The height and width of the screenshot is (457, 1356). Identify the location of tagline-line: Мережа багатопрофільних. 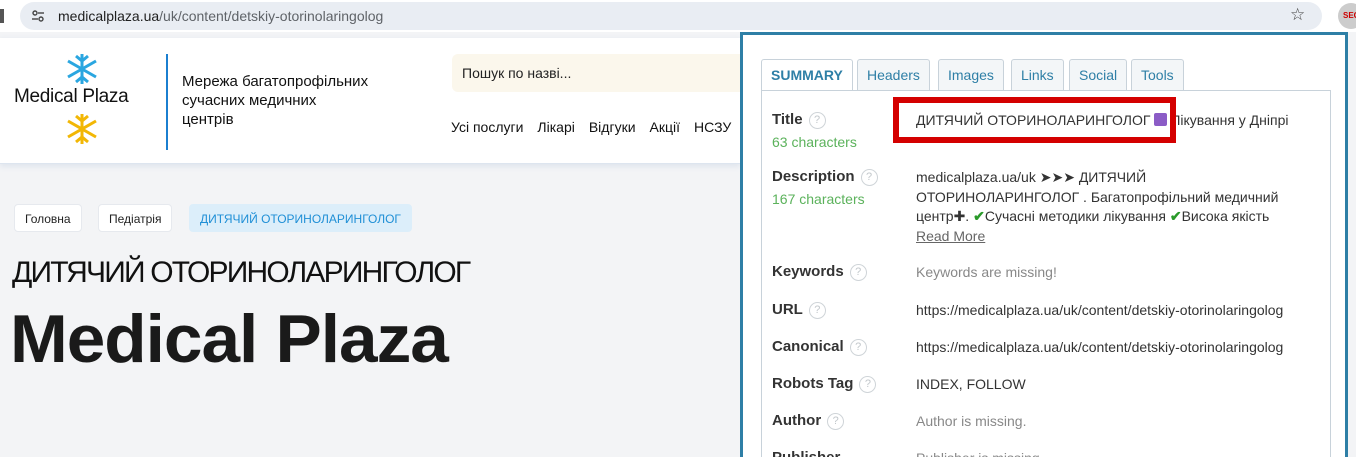
(275, 81).